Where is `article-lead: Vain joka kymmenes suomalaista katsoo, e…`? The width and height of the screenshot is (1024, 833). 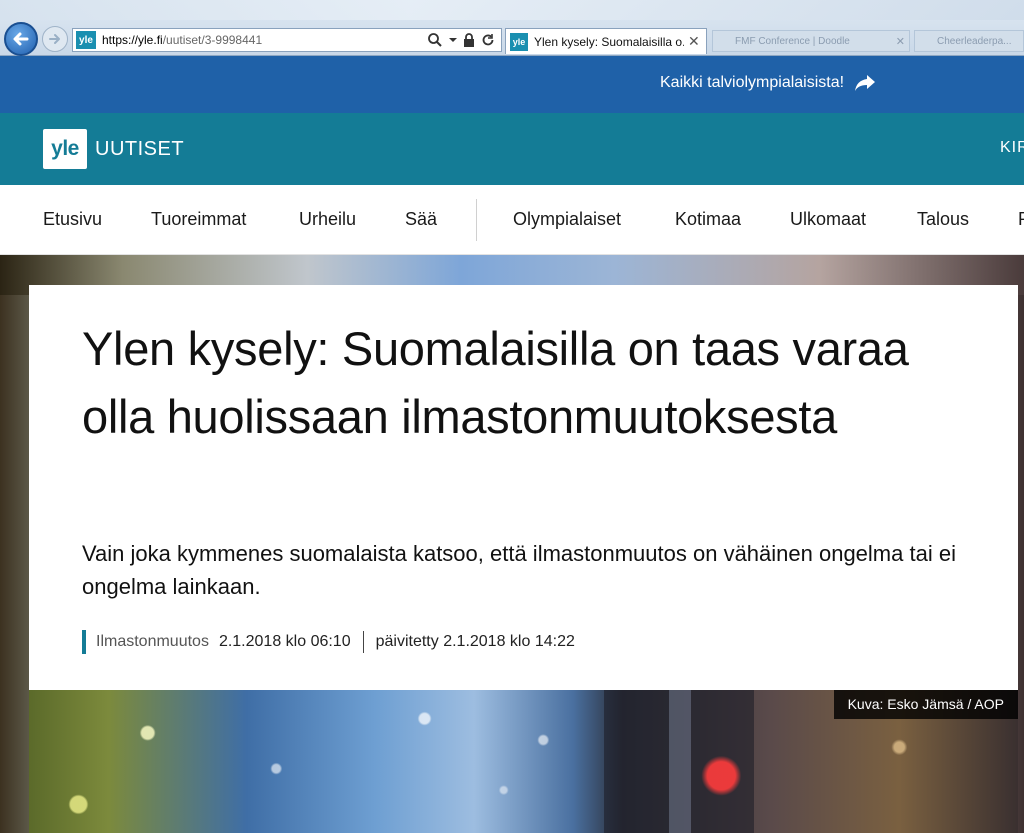
article-lead: Vain joka kymmenes suomalaista katsoo, e… is located at coordinates (519, 570).